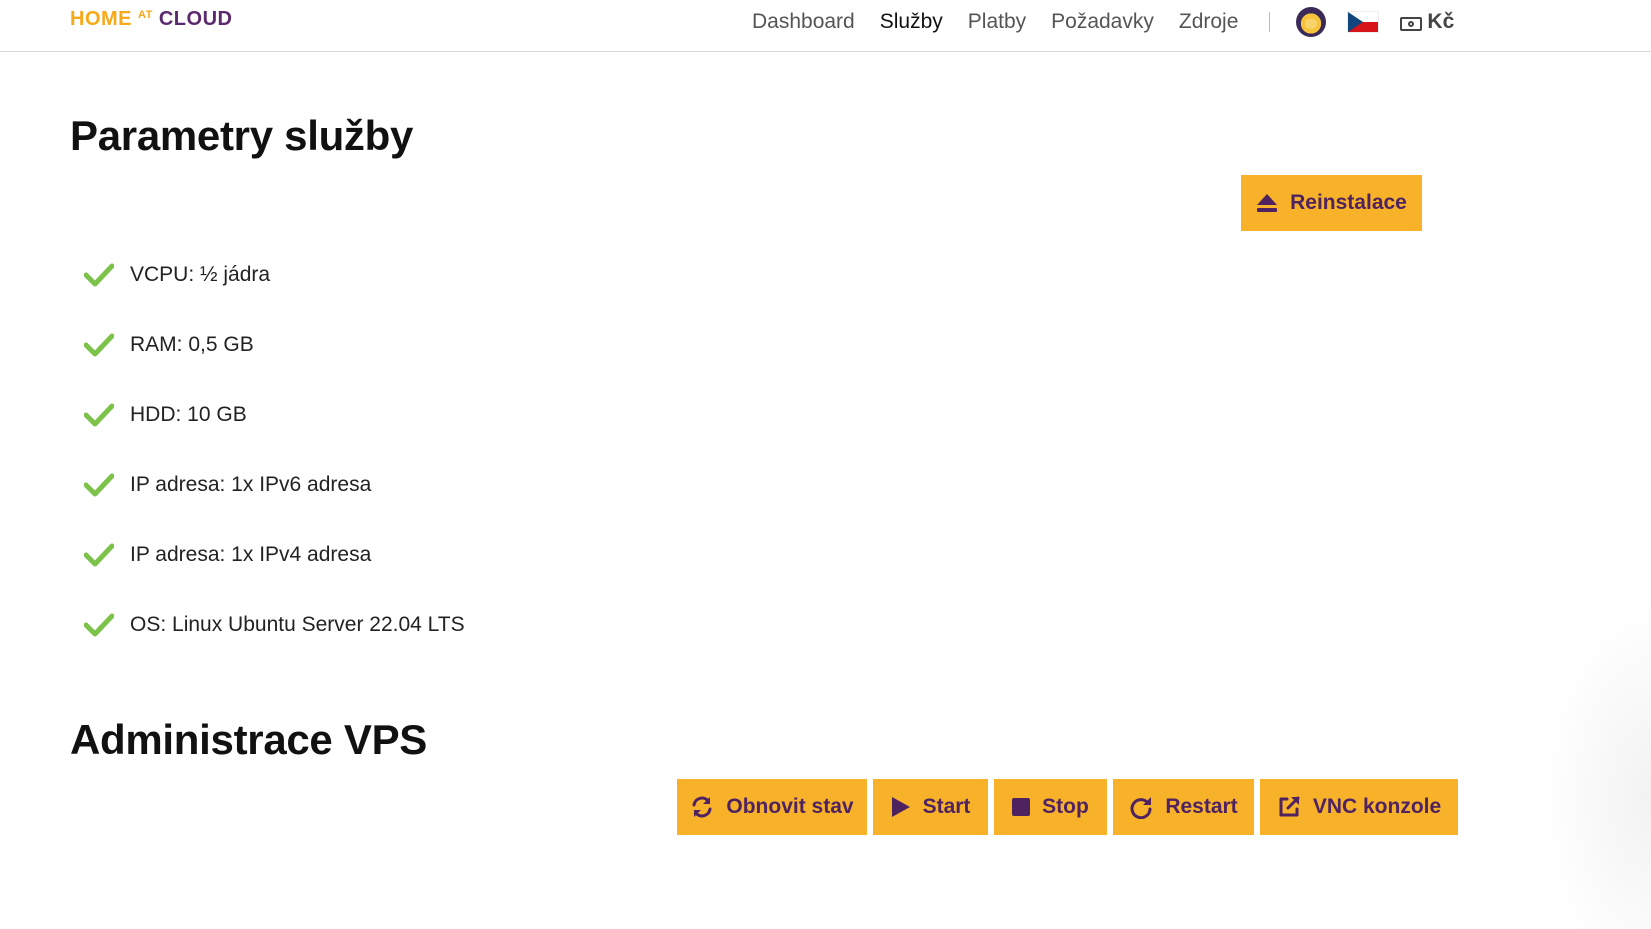 This screenshot has height=929, width=1651. Describe the element at coordinates (145, 15) in the screenshot. I see `logo-at-text: AT` at that location.